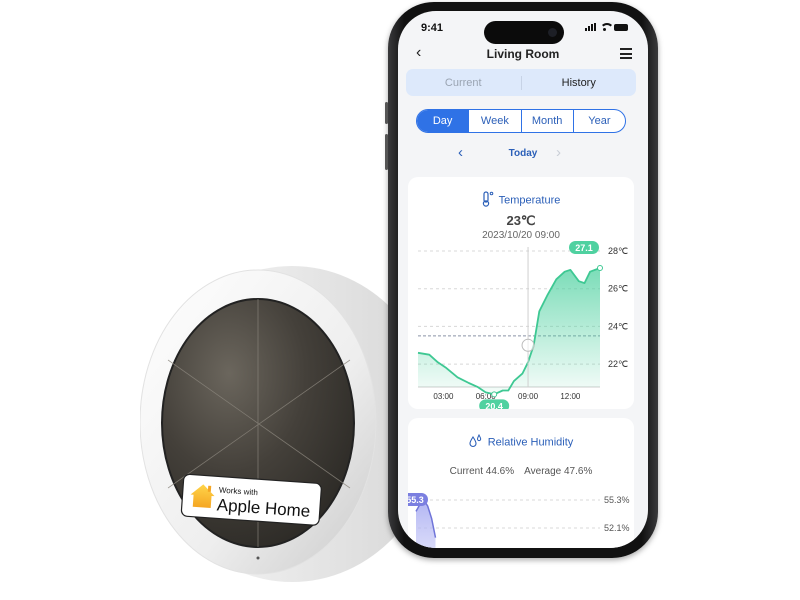  What do you see at coordinates (463, 83) in the screenshot?
I see `tab-current: Current` at bounding box center [463, 83].